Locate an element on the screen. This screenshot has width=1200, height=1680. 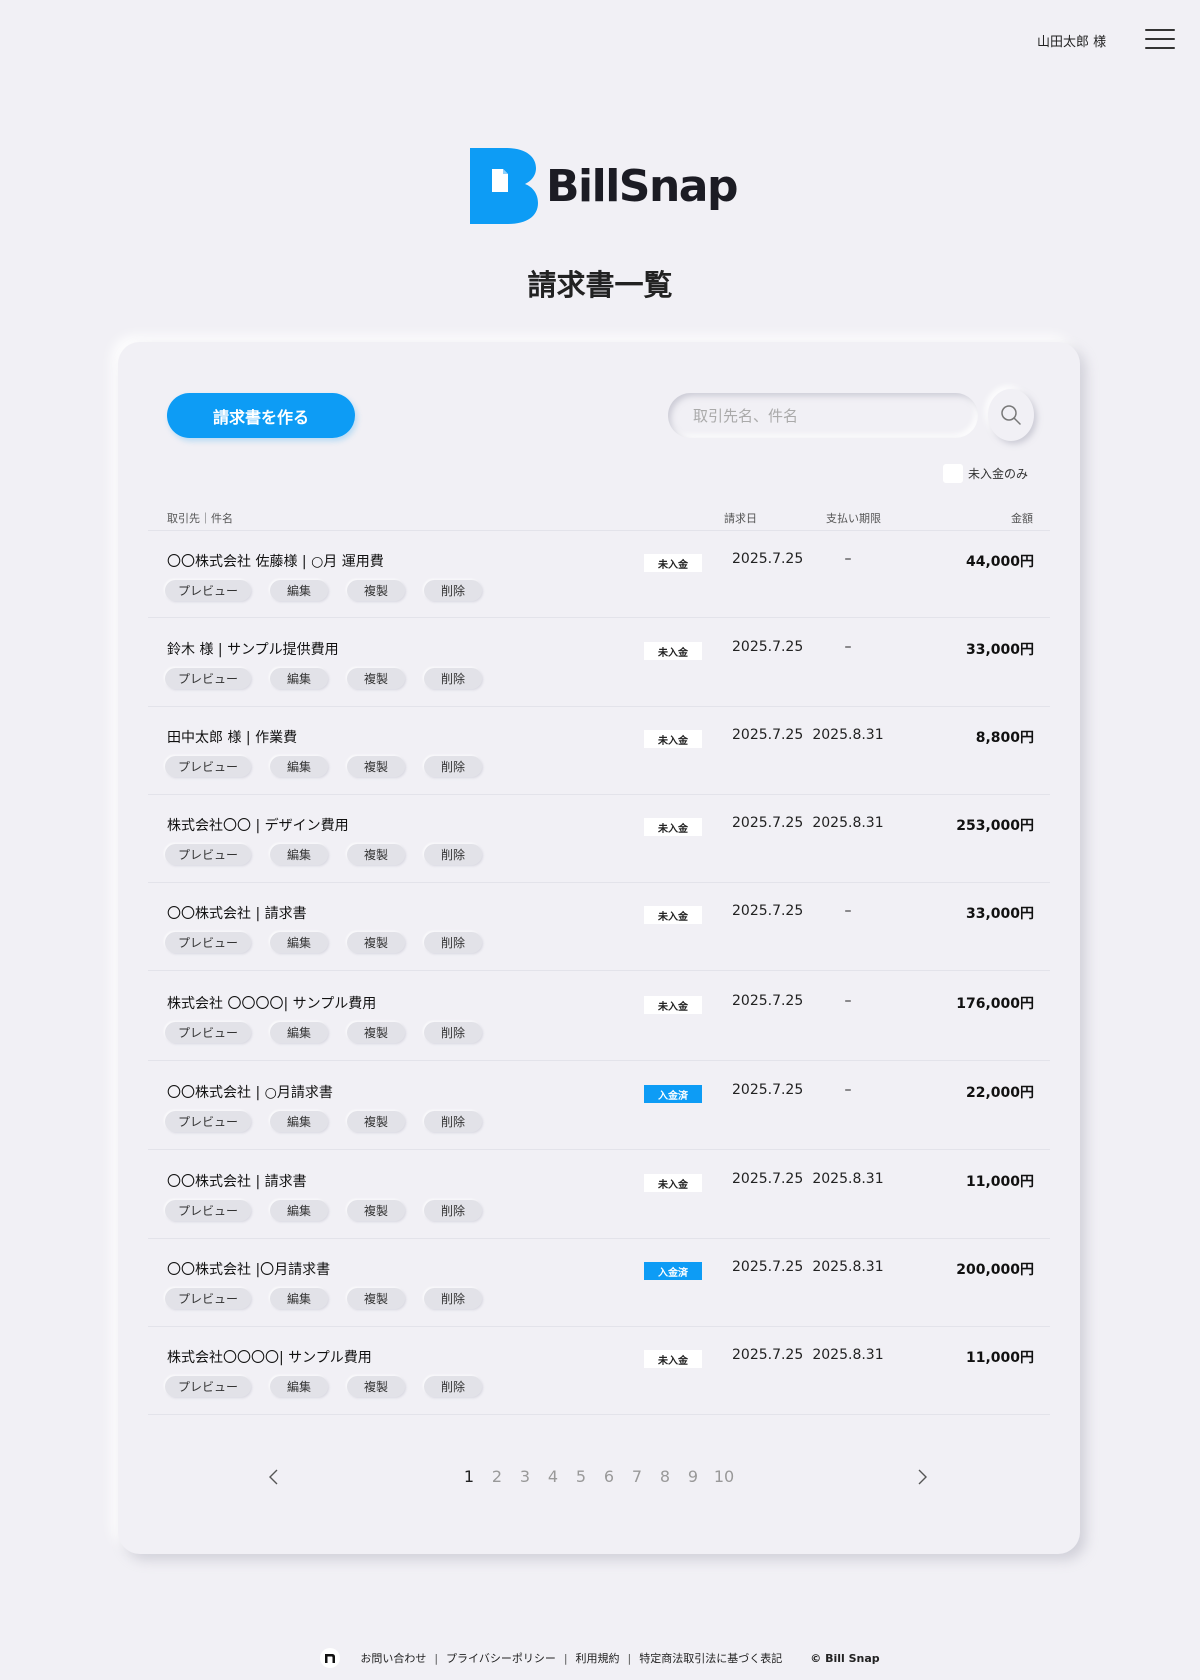
page-number: 4 is located at coordinates (553, 1476).